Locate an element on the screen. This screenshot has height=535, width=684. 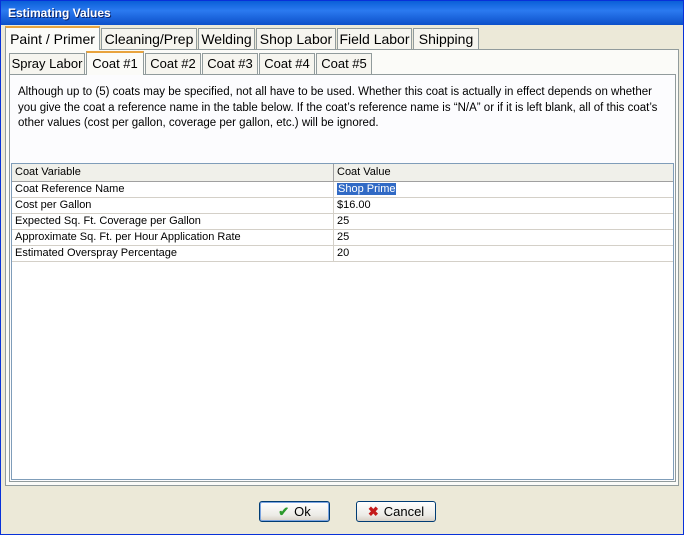
tab-field-labor: Field Labor is located at coordinates (374, 38).